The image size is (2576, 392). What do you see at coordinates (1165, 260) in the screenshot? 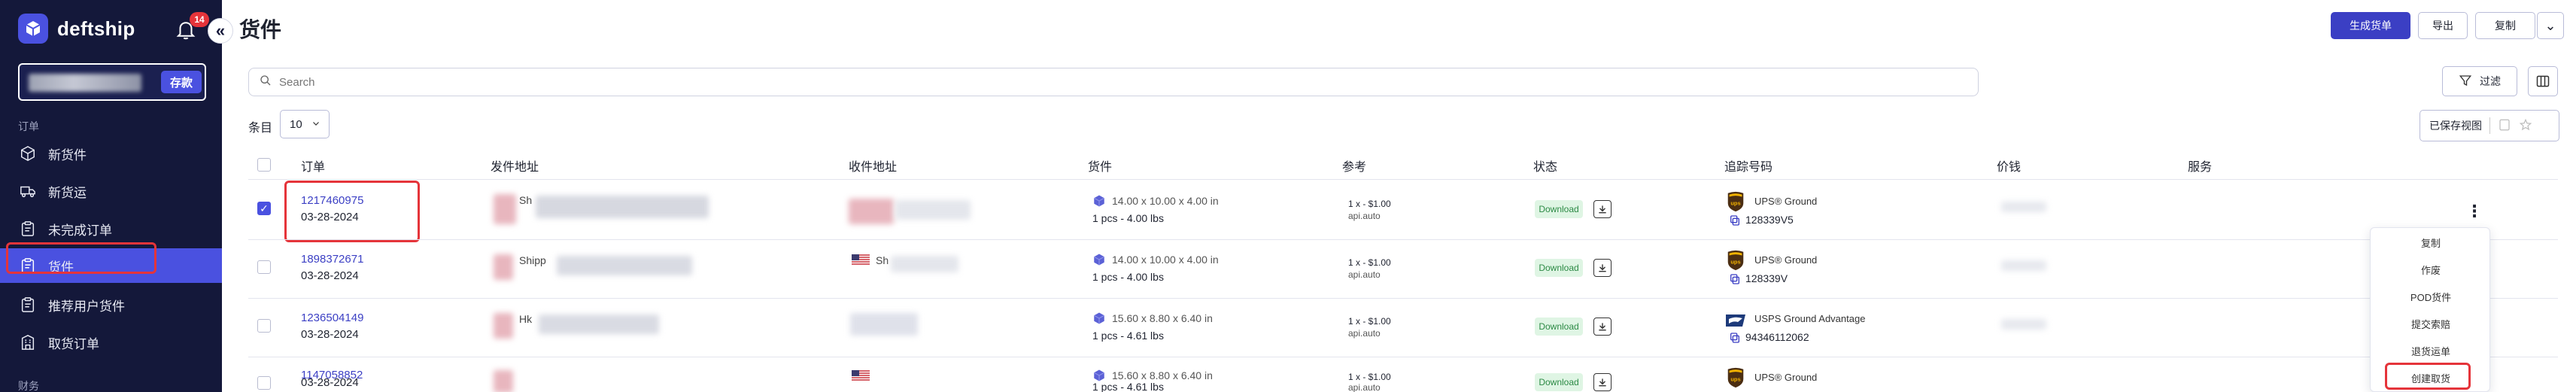
I see `parcel-dimensions: 14.00 x 10.00 x 4.00 in` at bounding box center [1165, 260].